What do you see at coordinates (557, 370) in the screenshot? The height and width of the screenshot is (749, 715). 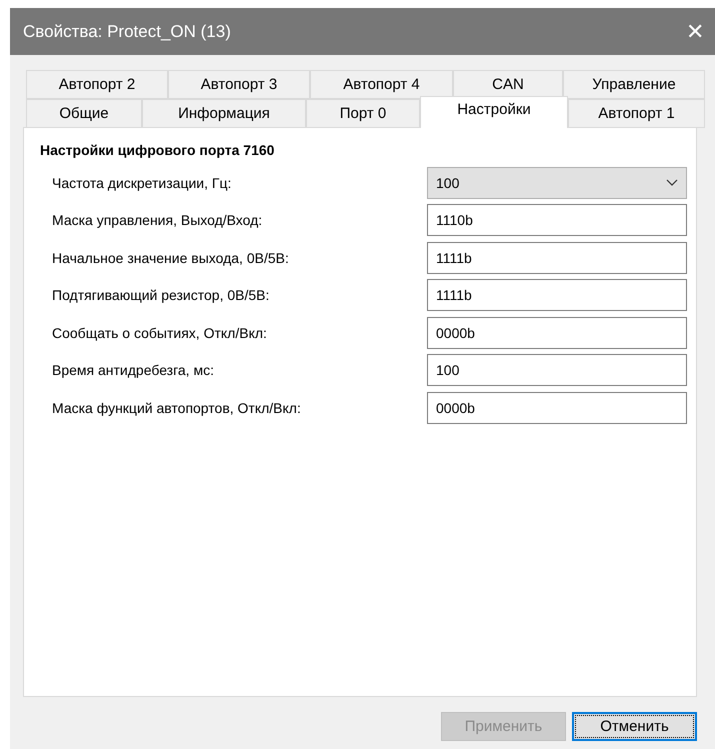 I see `input-field: 100` at bounding box center [557, 370].